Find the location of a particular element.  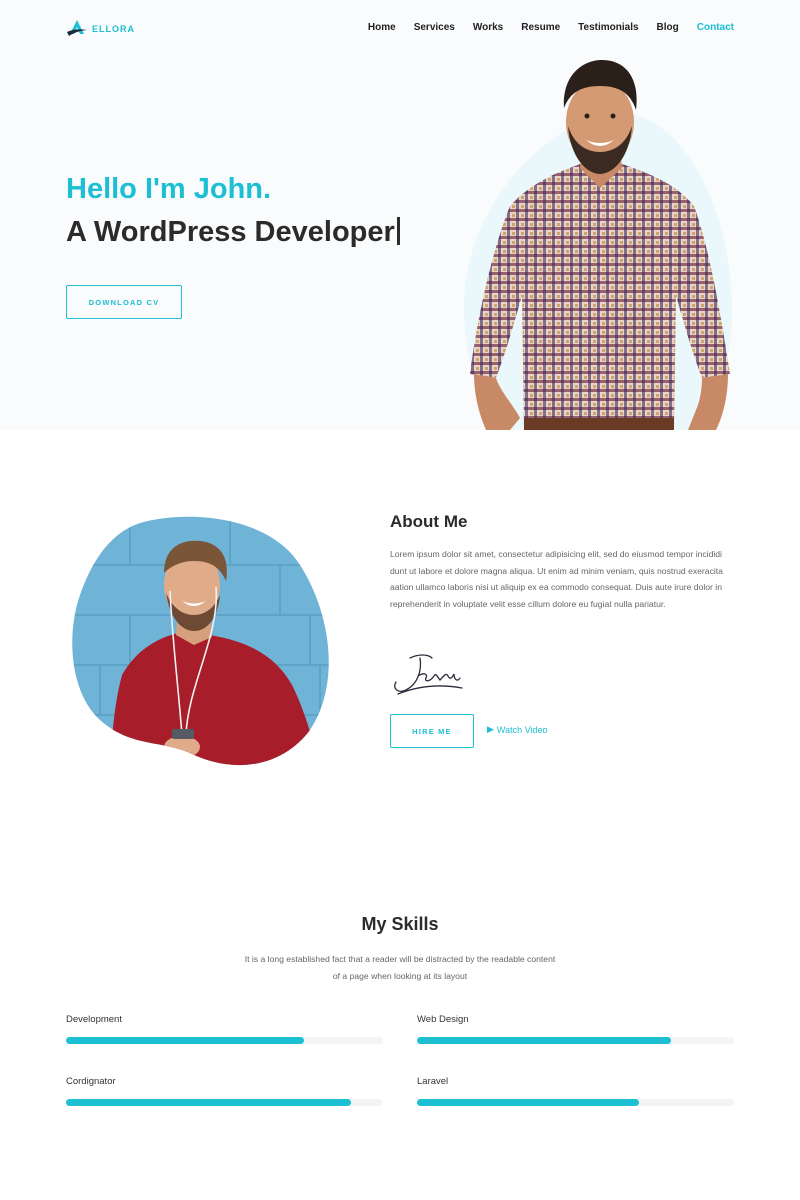

skill-item: Development is located at coordinates (224, 1029).